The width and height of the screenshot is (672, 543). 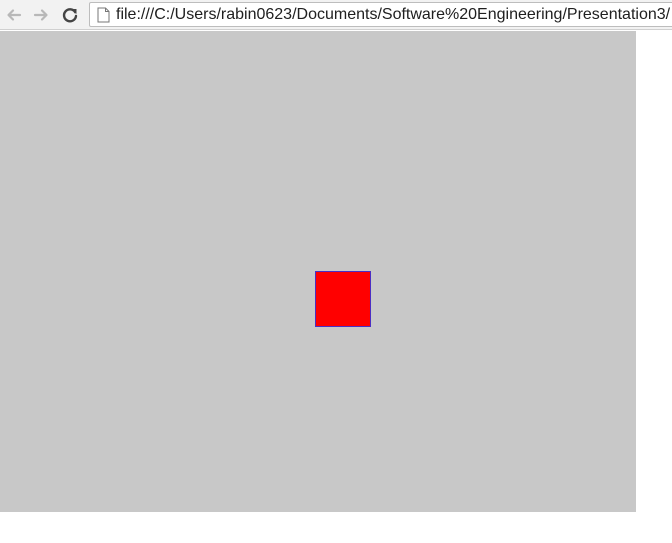 What do you see at coordinates (103, 15) in the screenshot?
I see `page-icon` at bounding box center [103, 15].